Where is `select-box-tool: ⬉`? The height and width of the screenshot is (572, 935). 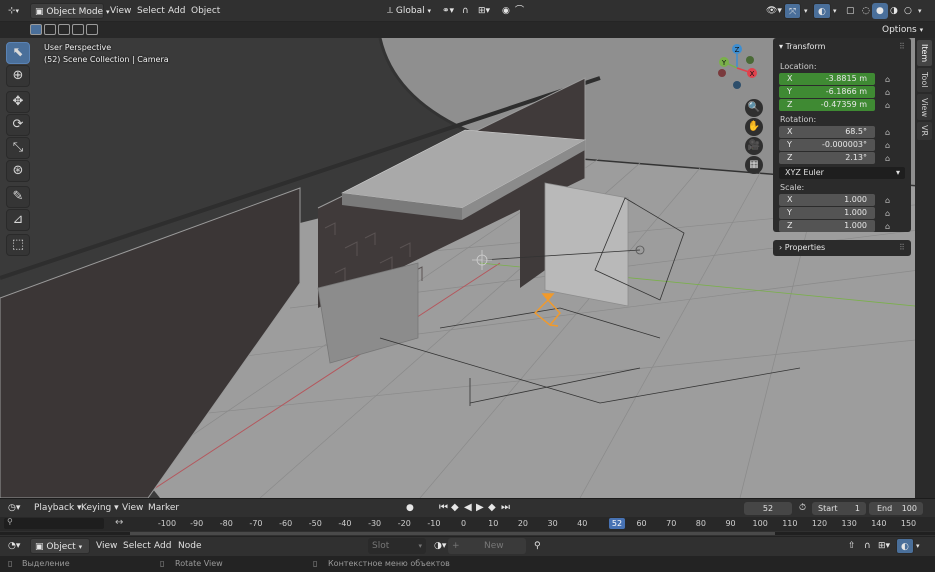
select-box-tool: ⬉ is located at coordinates (18, 53).